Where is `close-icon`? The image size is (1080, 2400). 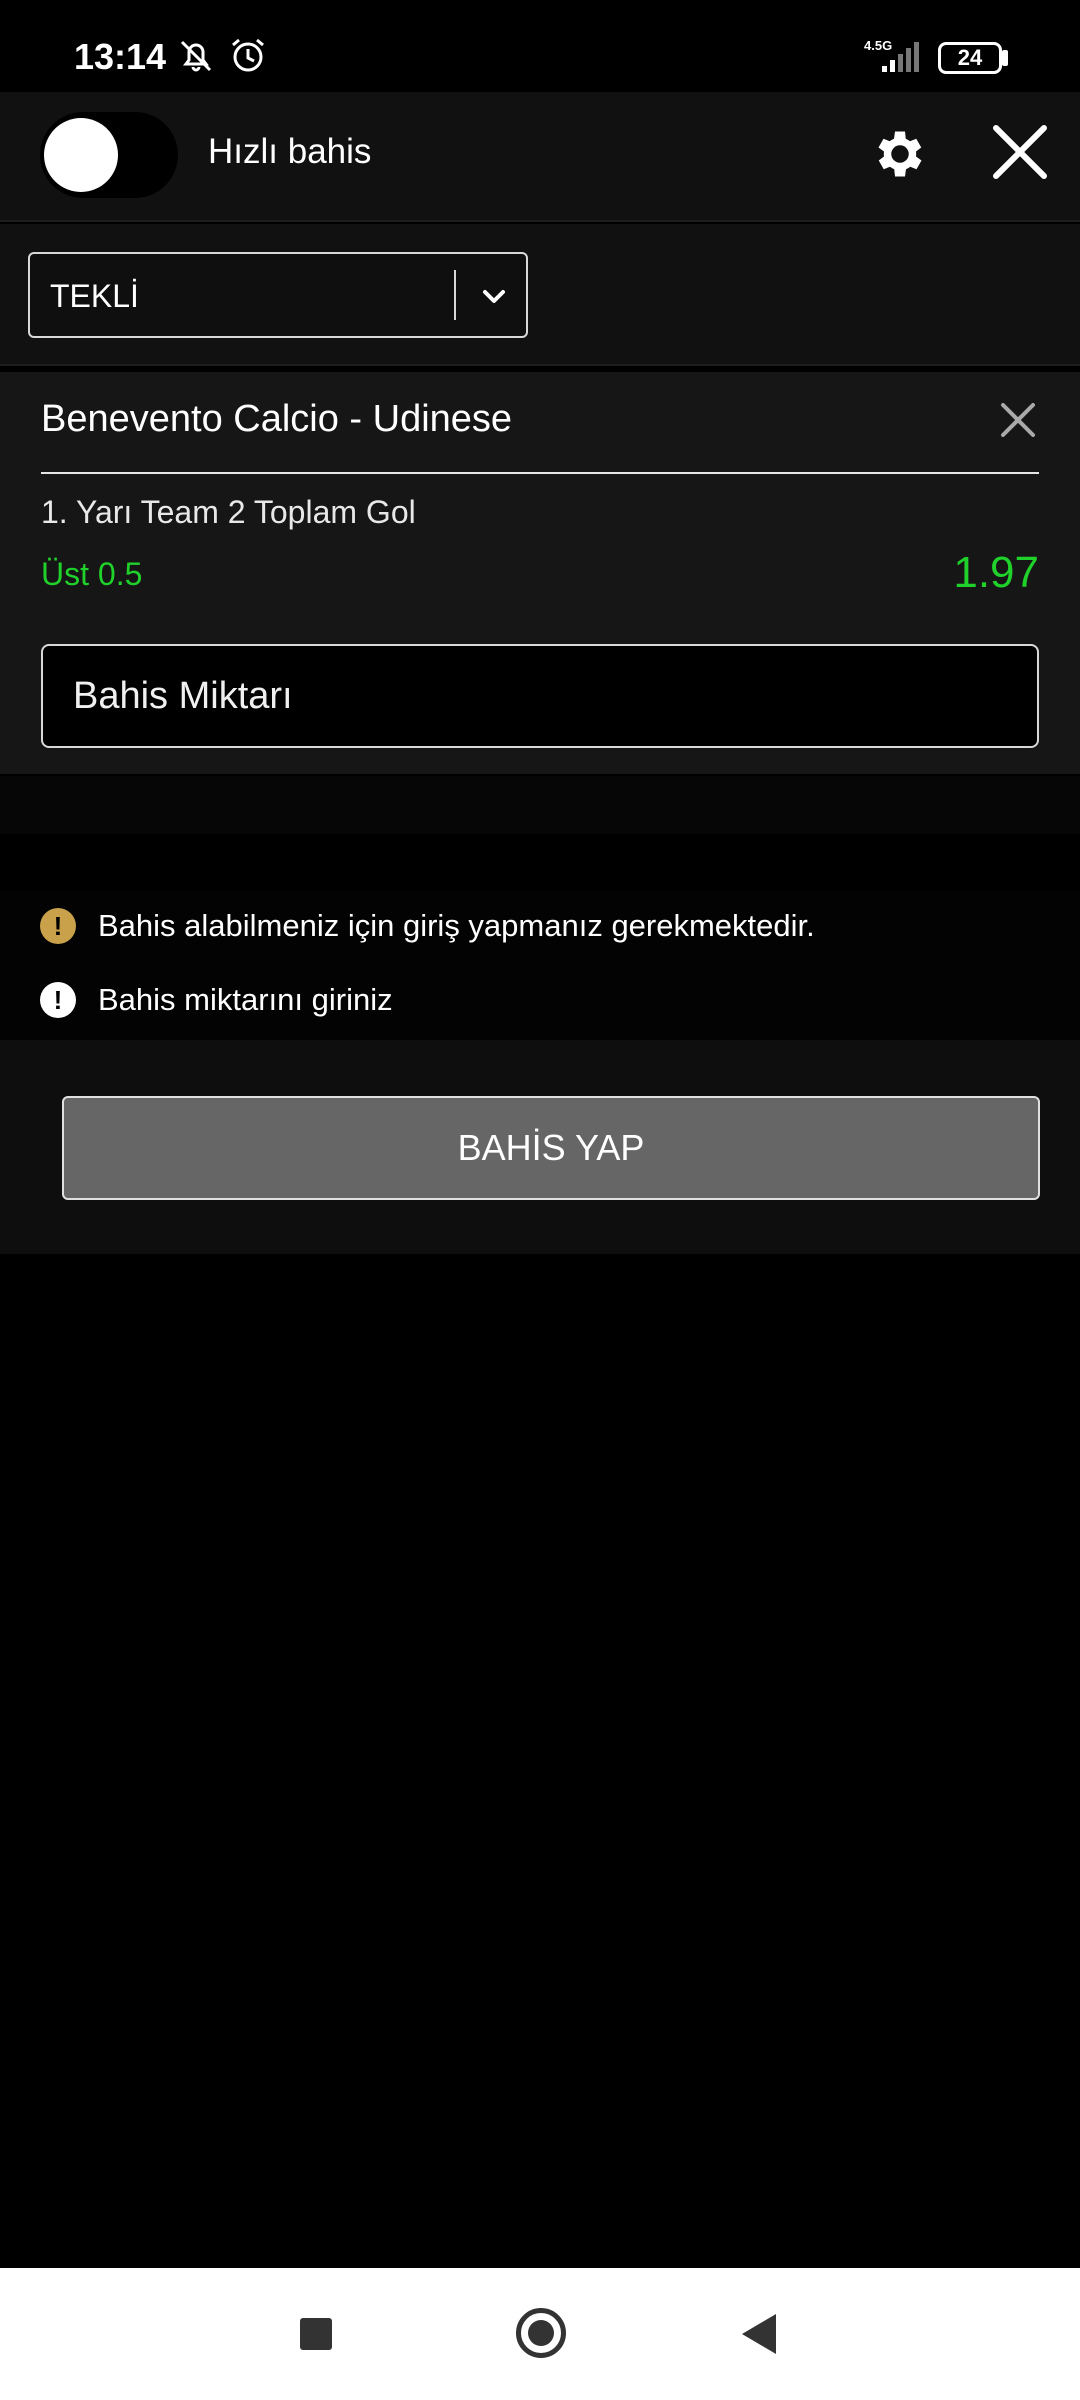
close-icon is located at coordinates (1020, 152).